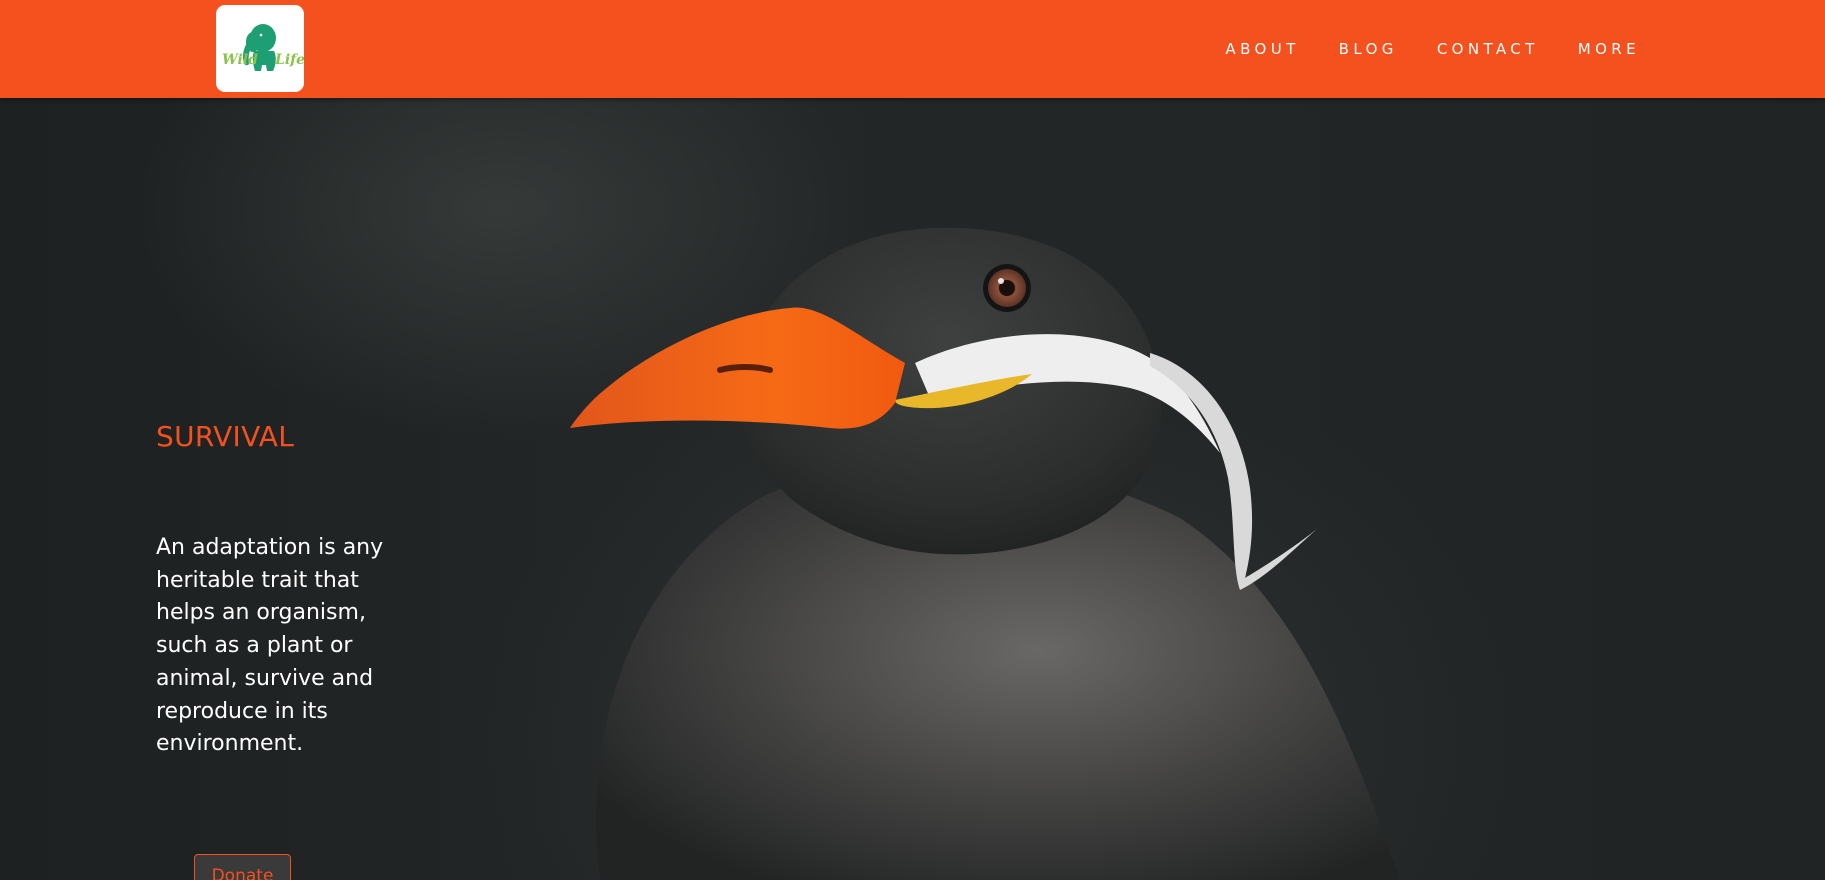  I want to click on nav-contact: CONTACT, so click(1488, 49).